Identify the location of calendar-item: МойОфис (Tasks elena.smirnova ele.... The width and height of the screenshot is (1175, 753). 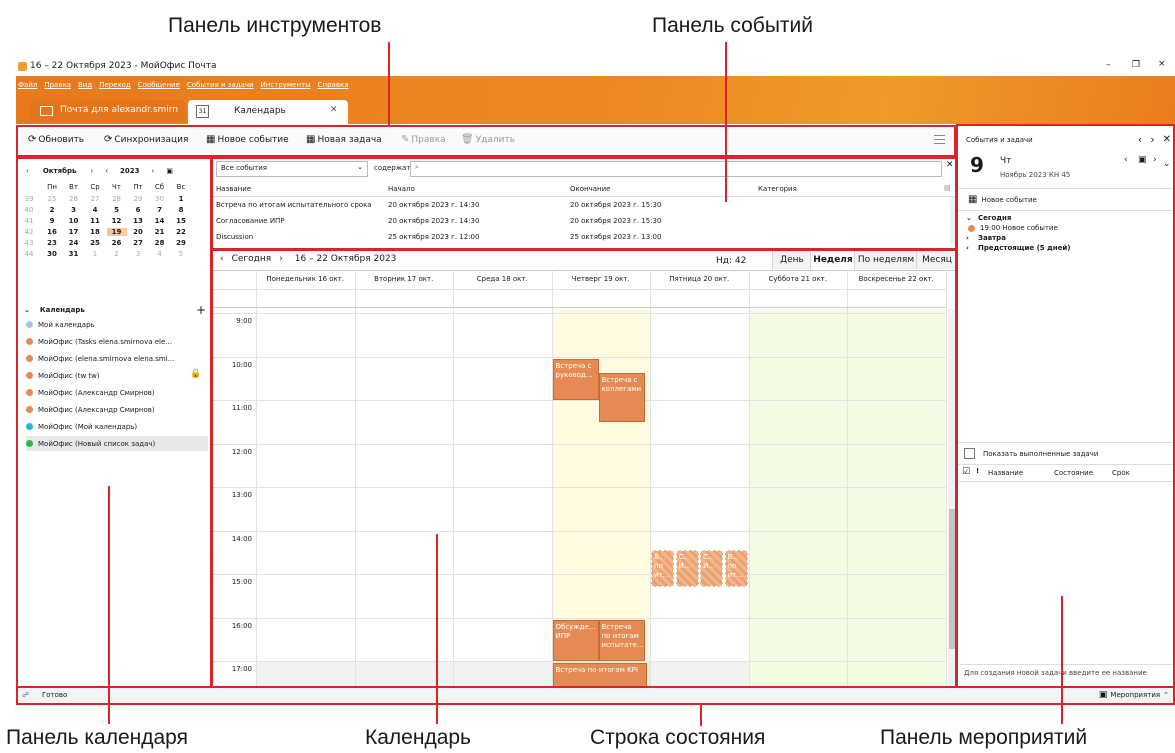
(117, 341).